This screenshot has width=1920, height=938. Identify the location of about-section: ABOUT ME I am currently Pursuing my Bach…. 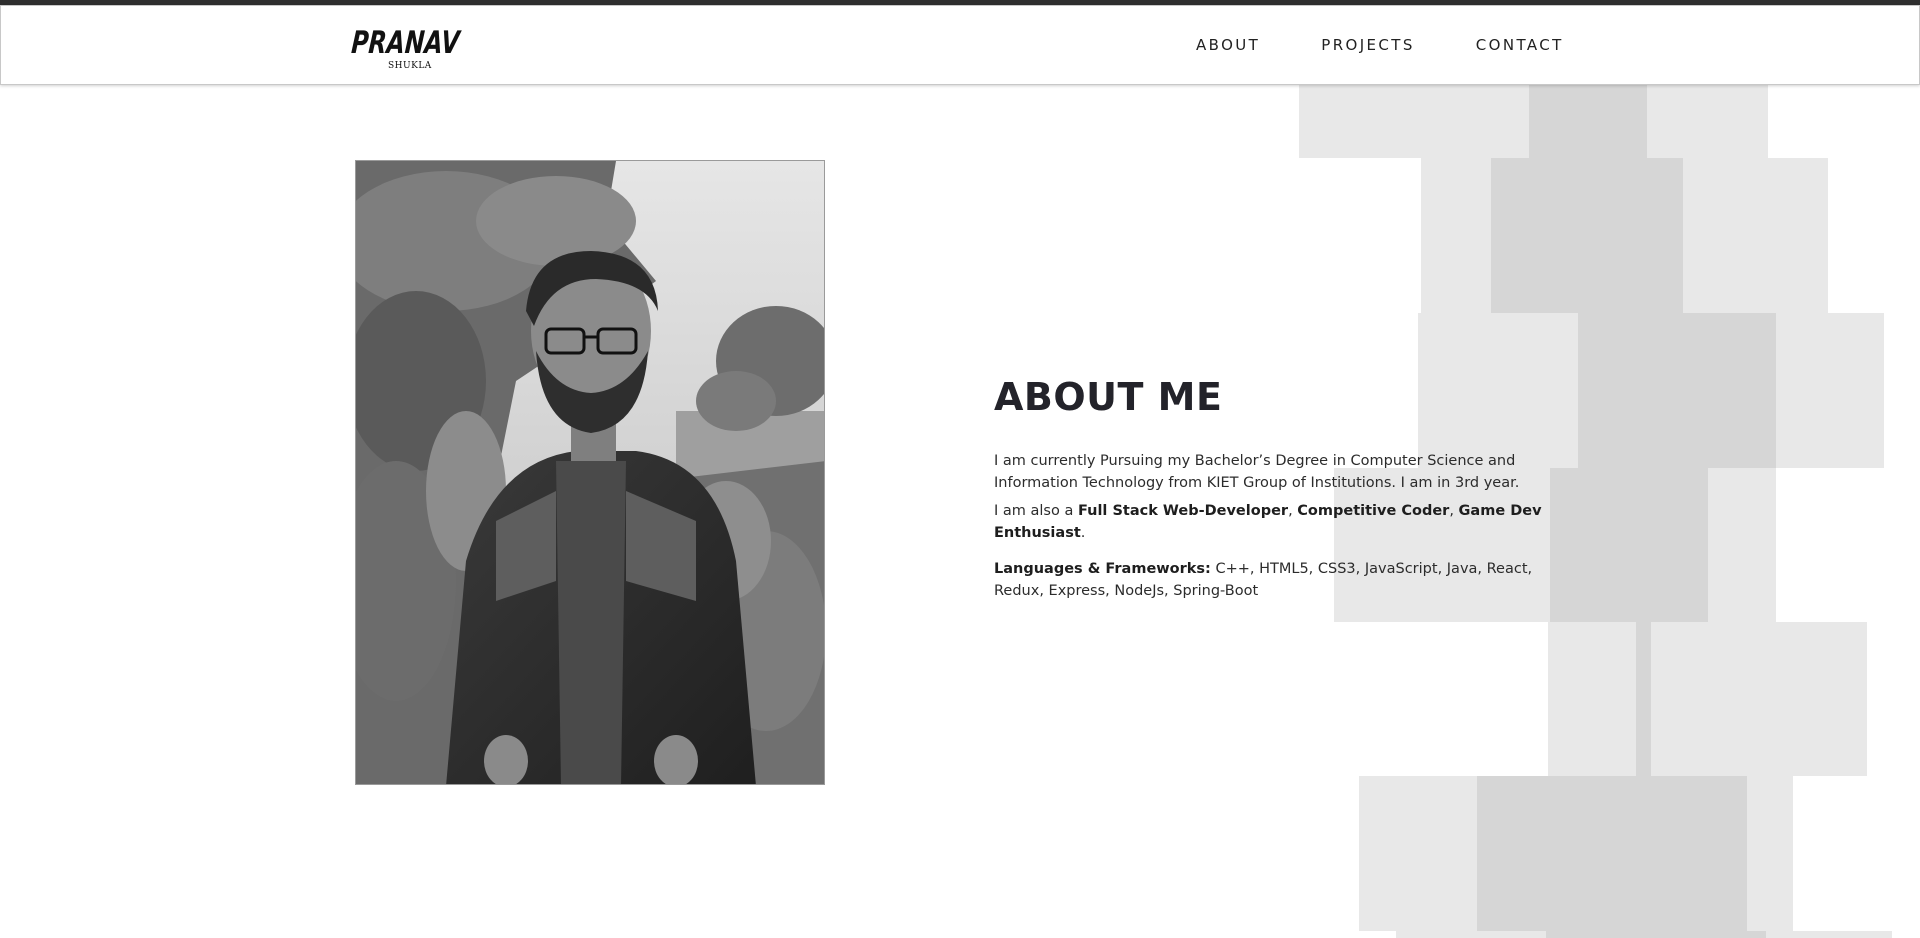
(1279, 486).